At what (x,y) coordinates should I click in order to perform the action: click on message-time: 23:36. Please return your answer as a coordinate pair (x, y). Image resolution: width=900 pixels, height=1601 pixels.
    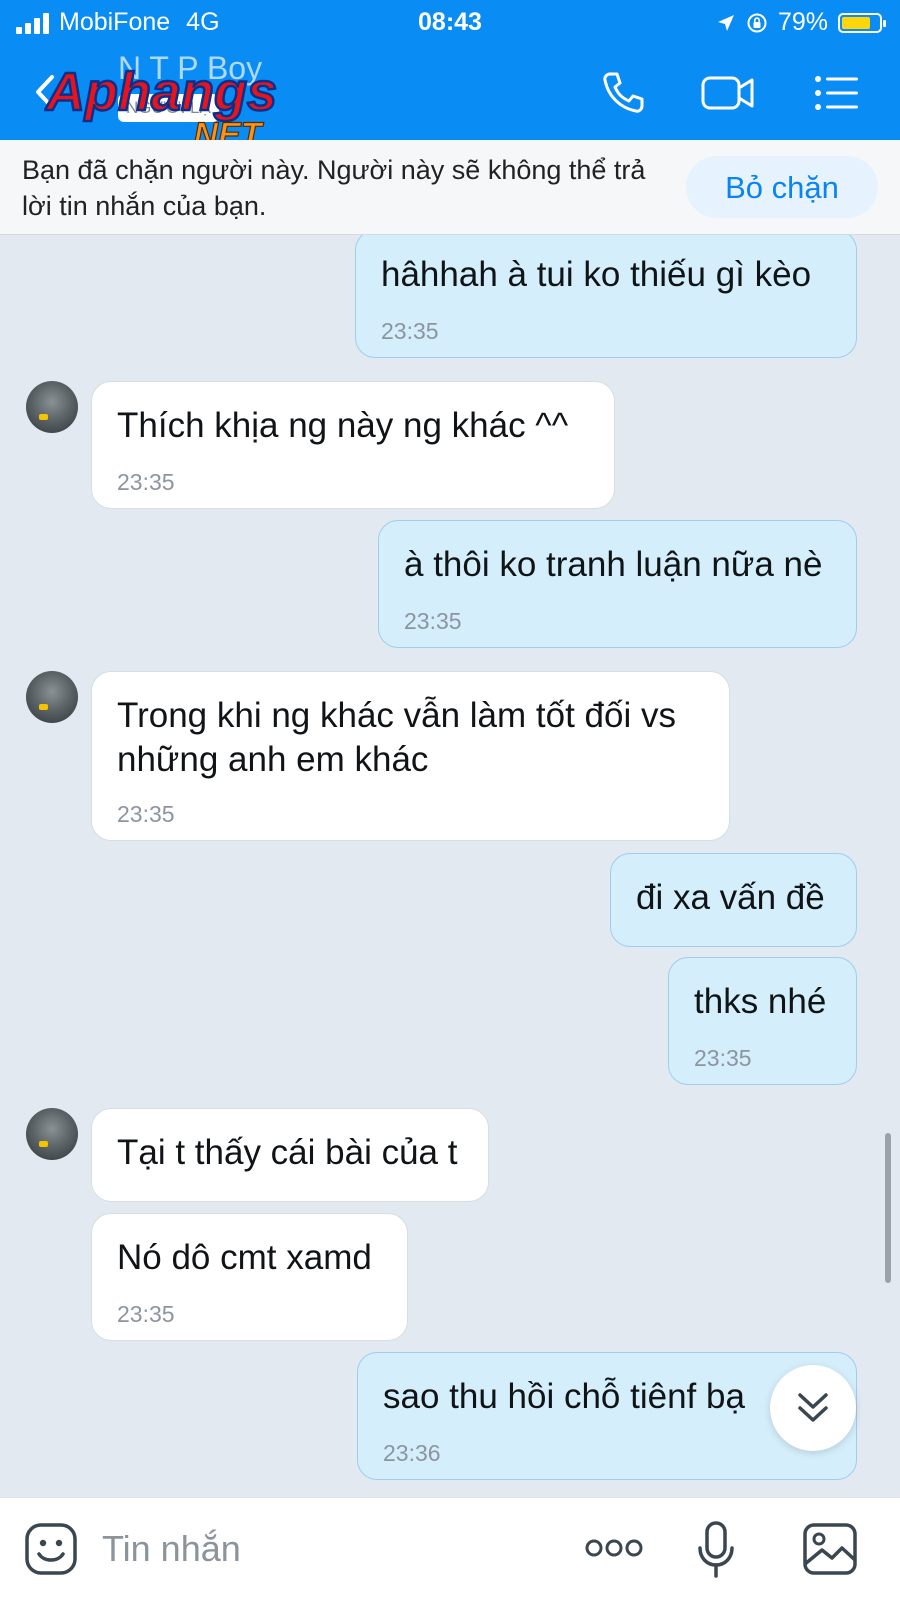
    Looking at the image, I should click on (412, 1453).